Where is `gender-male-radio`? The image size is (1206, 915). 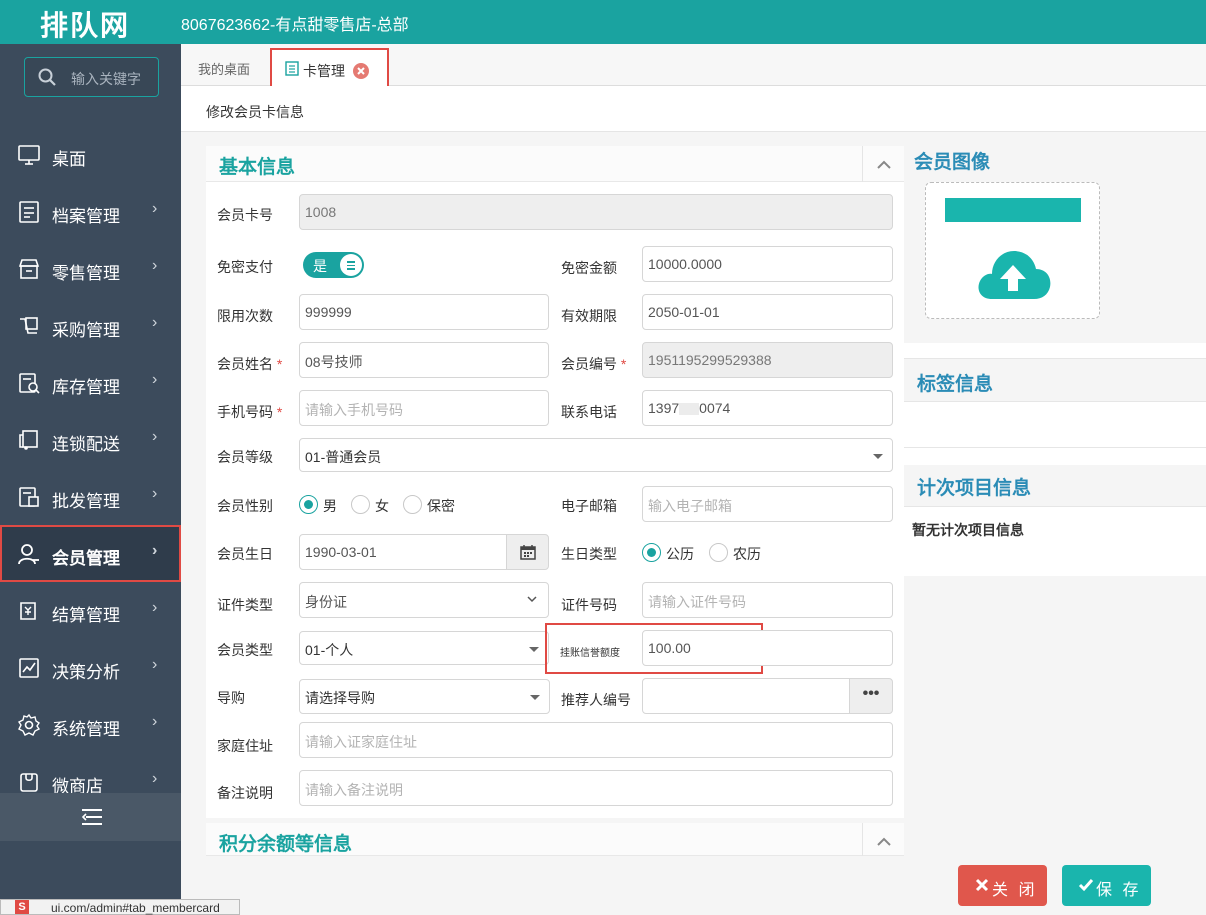 gender-male-radio is located at coordinates (308, 504).